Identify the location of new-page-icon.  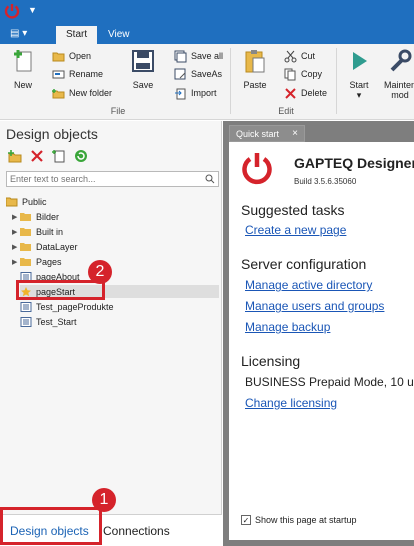
(59, 156).